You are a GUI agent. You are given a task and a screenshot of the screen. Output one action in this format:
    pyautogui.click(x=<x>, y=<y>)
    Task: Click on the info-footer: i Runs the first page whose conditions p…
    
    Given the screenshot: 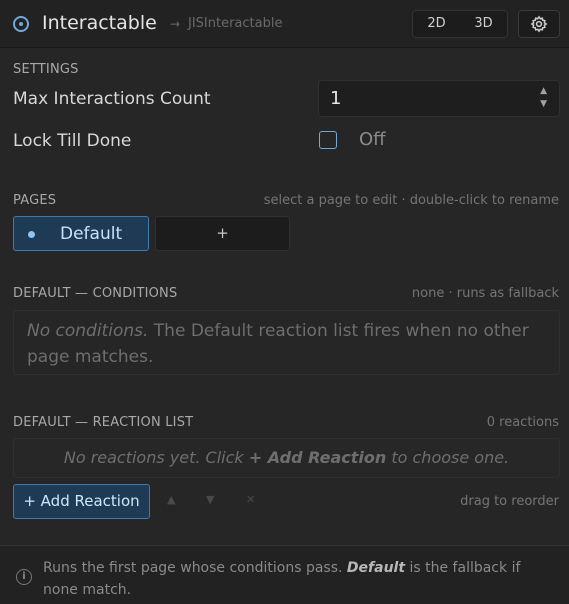 What is the action you would take?
    pyautogui.click(x=284, y=574)
    